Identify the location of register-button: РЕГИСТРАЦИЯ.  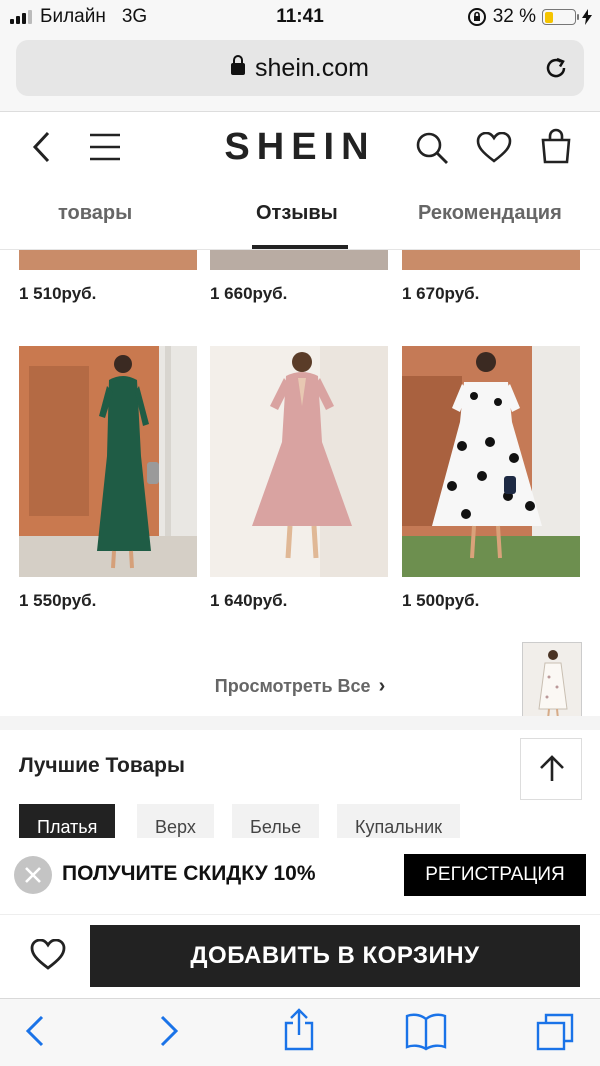
(495, 875).